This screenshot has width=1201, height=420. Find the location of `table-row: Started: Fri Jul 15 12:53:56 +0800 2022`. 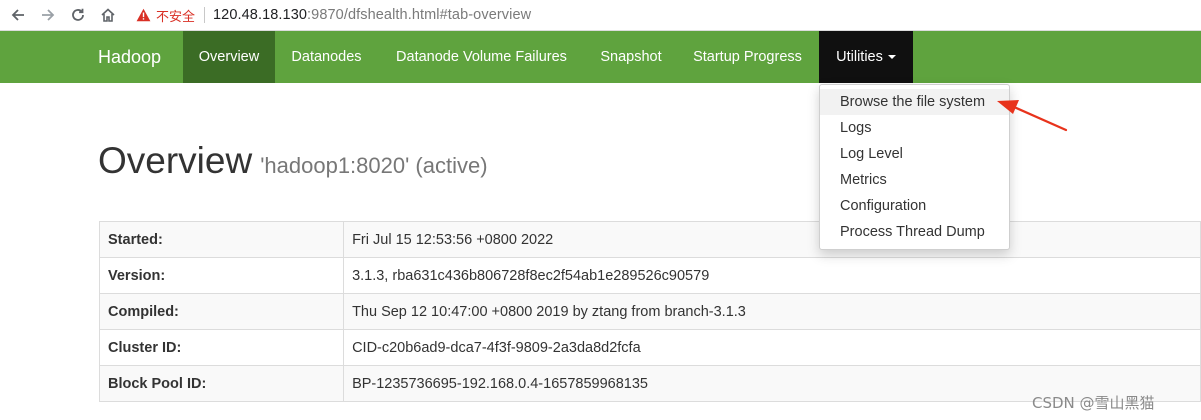

table-row: Started: Fri Jul 15 12:53:56 +0800 2022 is located at coordinates (649, 239).